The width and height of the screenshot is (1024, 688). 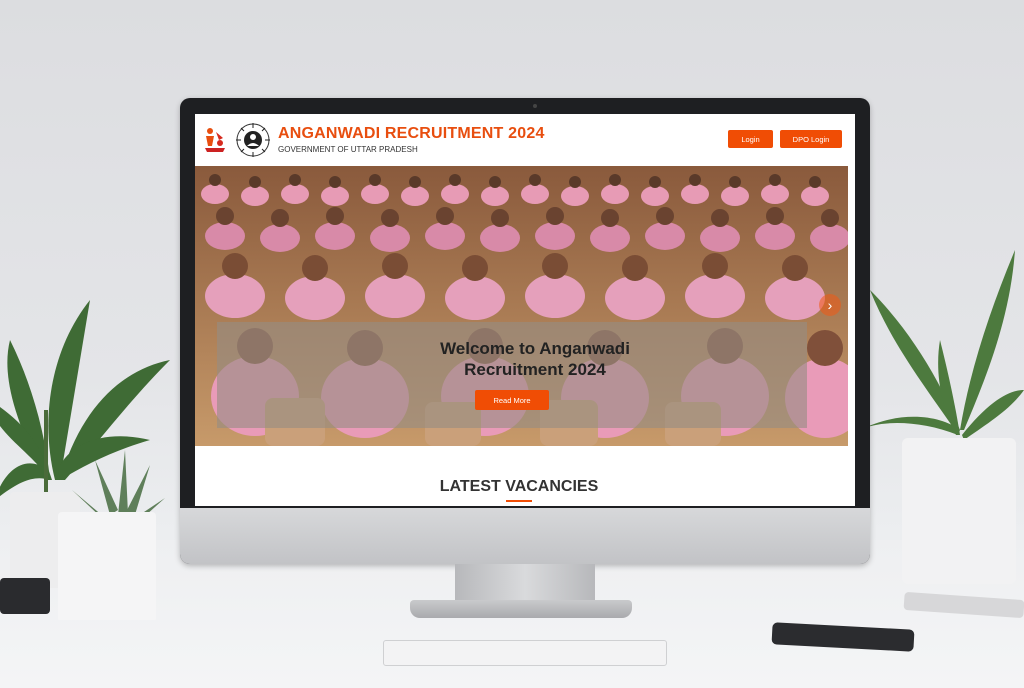 What do you see at coordinates (525, 653) in the screenshot?
I see `keyboard` at bounding box center [525, 653].